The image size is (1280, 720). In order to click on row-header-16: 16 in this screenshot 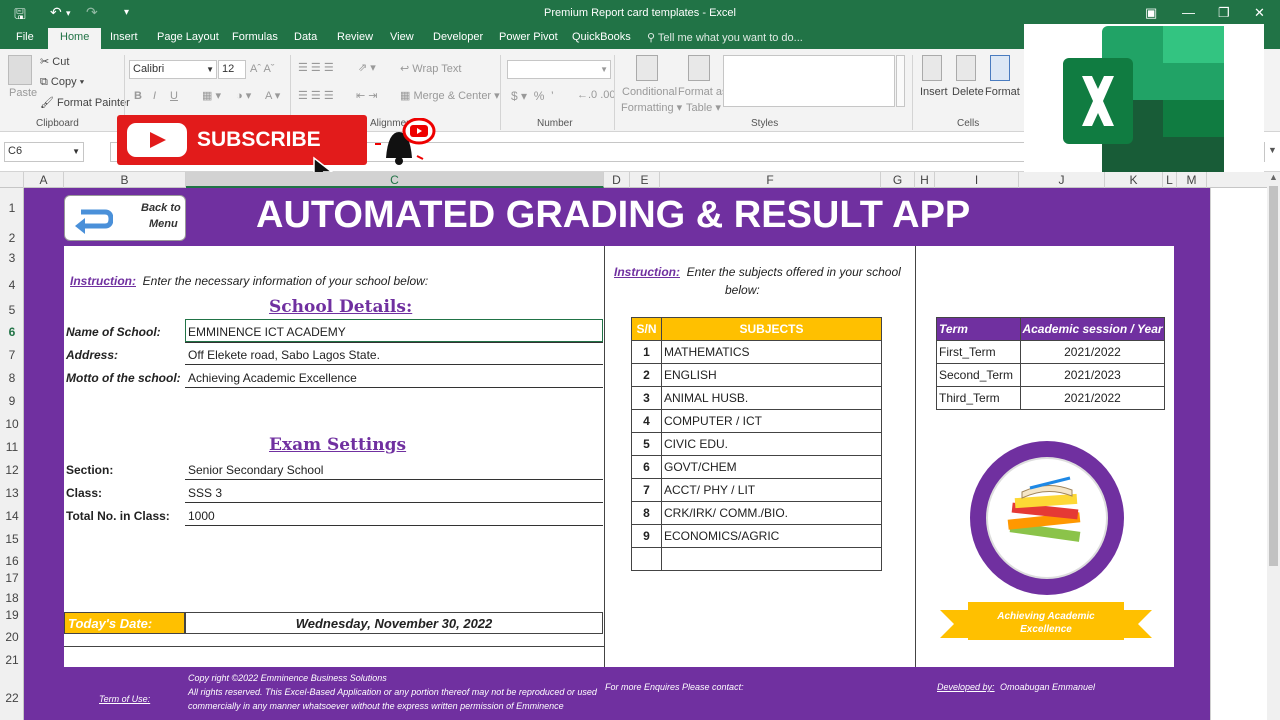, I will do `click(12, 561)`.